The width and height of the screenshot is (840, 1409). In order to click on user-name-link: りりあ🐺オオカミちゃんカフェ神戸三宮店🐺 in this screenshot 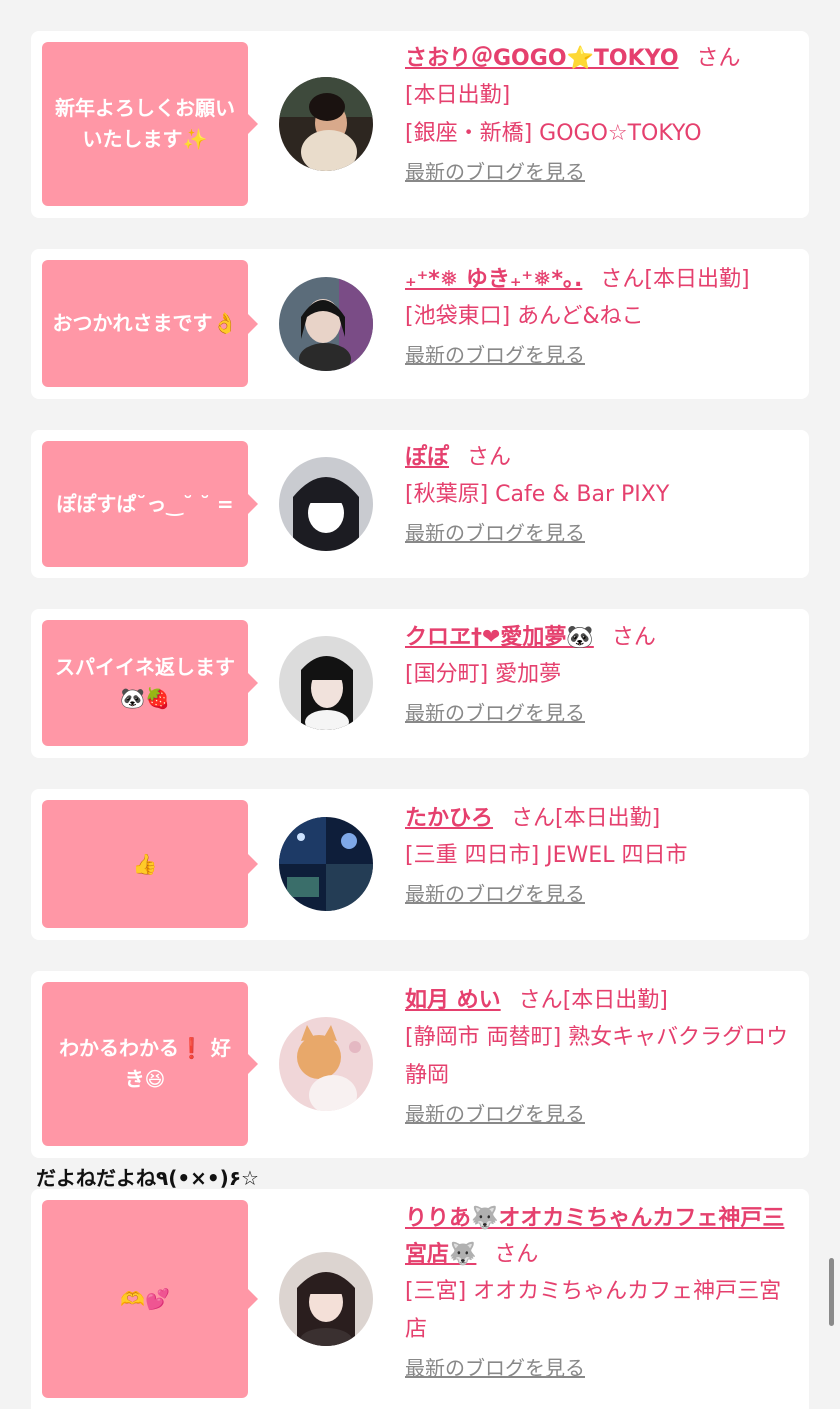, I will do `click(594, 1236)`.